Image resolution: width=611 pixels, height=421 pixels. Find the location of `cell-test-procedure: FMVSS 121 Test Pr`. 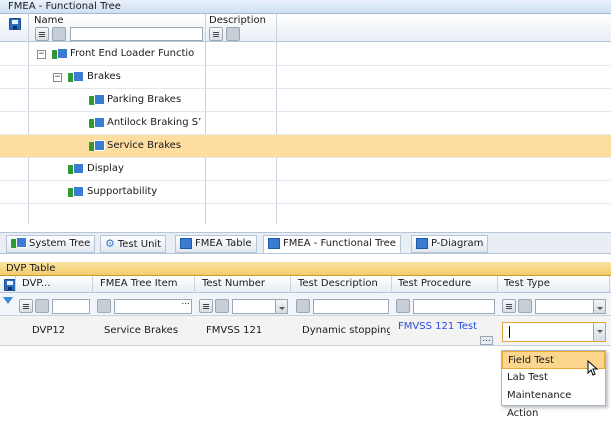

cell-test-procedure: FMVSS 121 Test Pr is located at coordinates (436, 331).